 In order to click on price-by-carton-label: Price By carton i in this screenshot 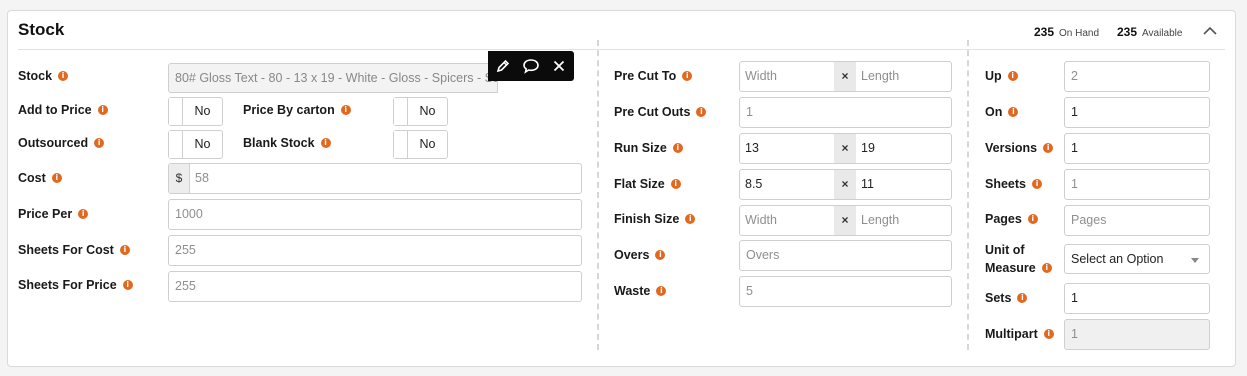, I will do `click(297, 110)`.